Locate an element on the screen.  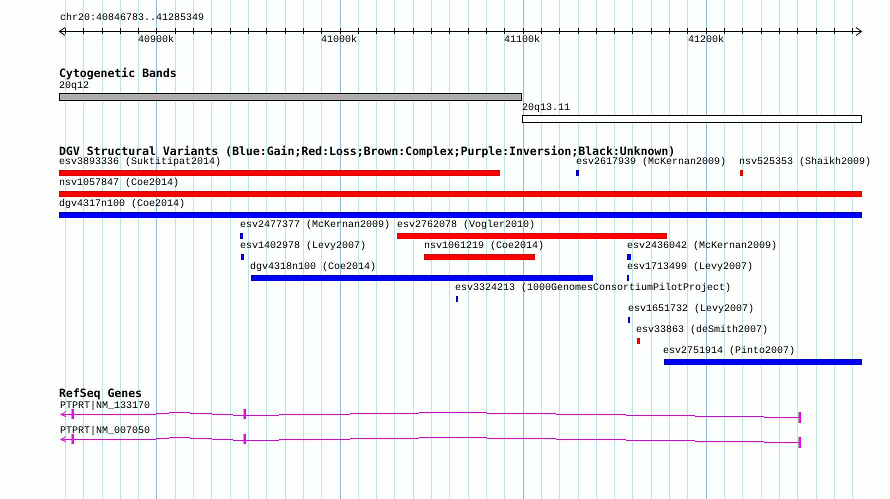
band-label: 20q13.11 is located at coordinates (546, 109).